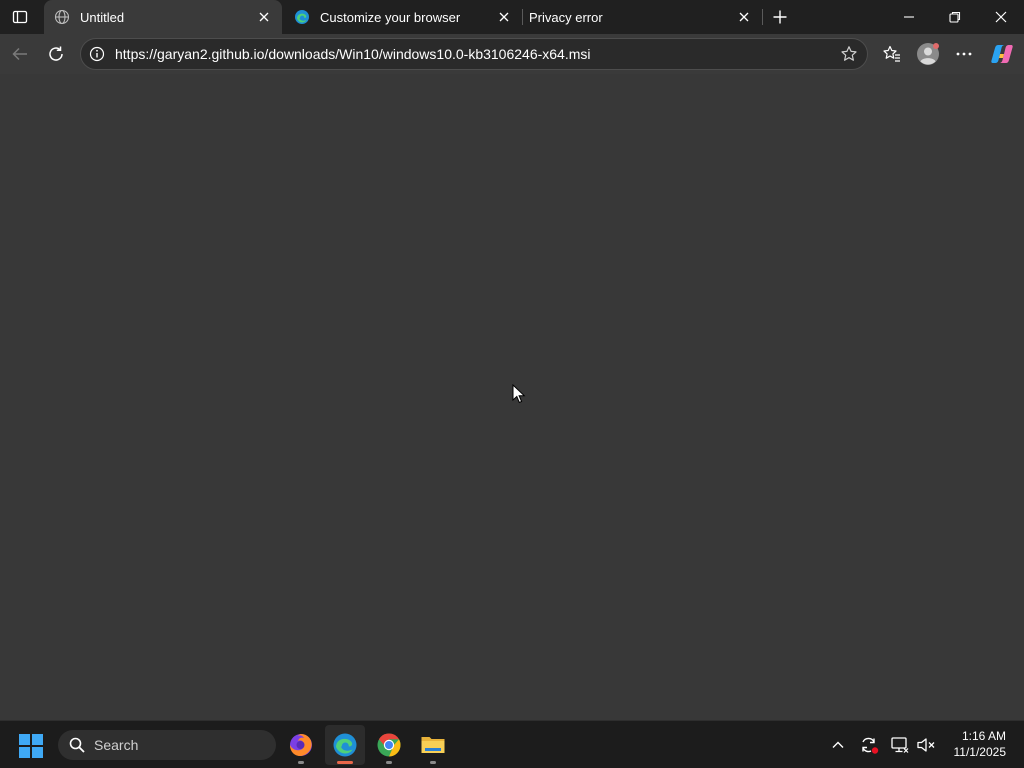 The width and height of the screenshot is (1024, 768). What do you see at coordinates (167, 745) in the screenshot?
I see `taskbar-search-box: Search` at bounding box center [167, 745].